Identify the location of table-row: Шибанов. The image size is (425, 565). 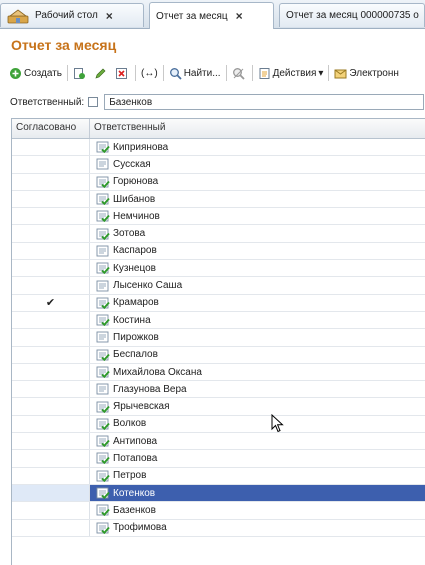
(218, 199).